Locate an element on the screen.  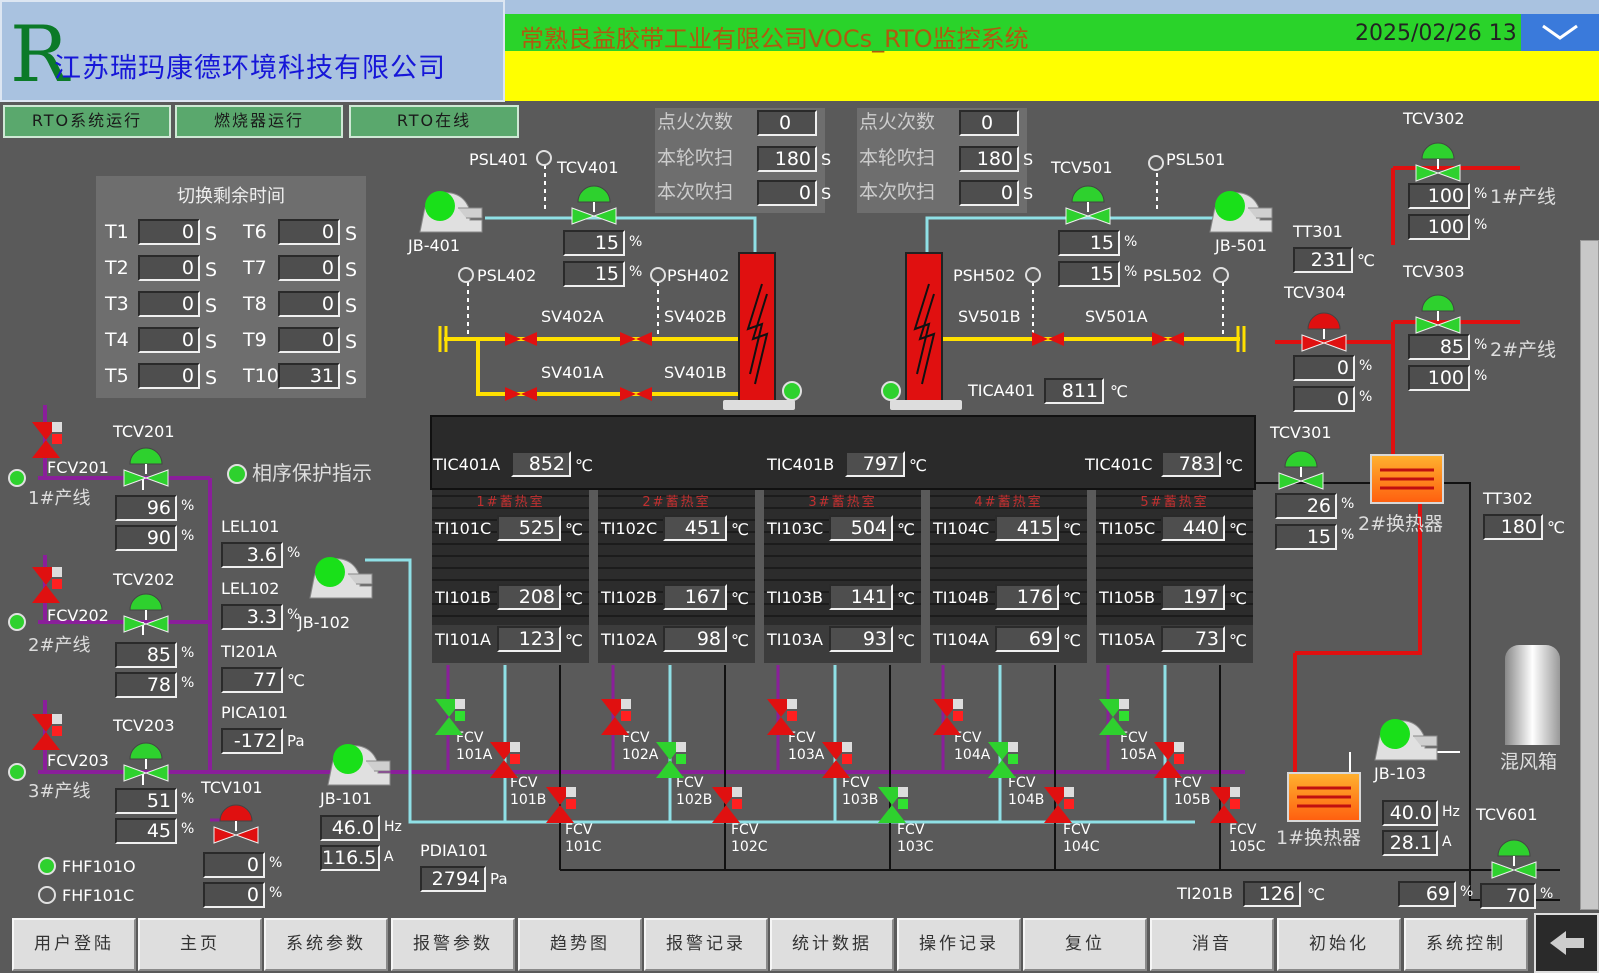
solenoid-valve-icon is located at coordinates (521, 339).